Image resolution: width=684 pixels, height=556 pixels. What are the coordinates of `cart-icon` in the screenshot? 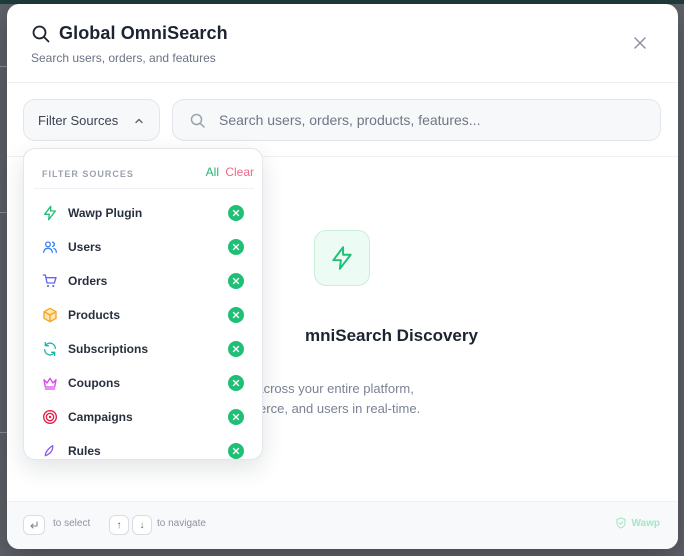 It's located at (50, 281).